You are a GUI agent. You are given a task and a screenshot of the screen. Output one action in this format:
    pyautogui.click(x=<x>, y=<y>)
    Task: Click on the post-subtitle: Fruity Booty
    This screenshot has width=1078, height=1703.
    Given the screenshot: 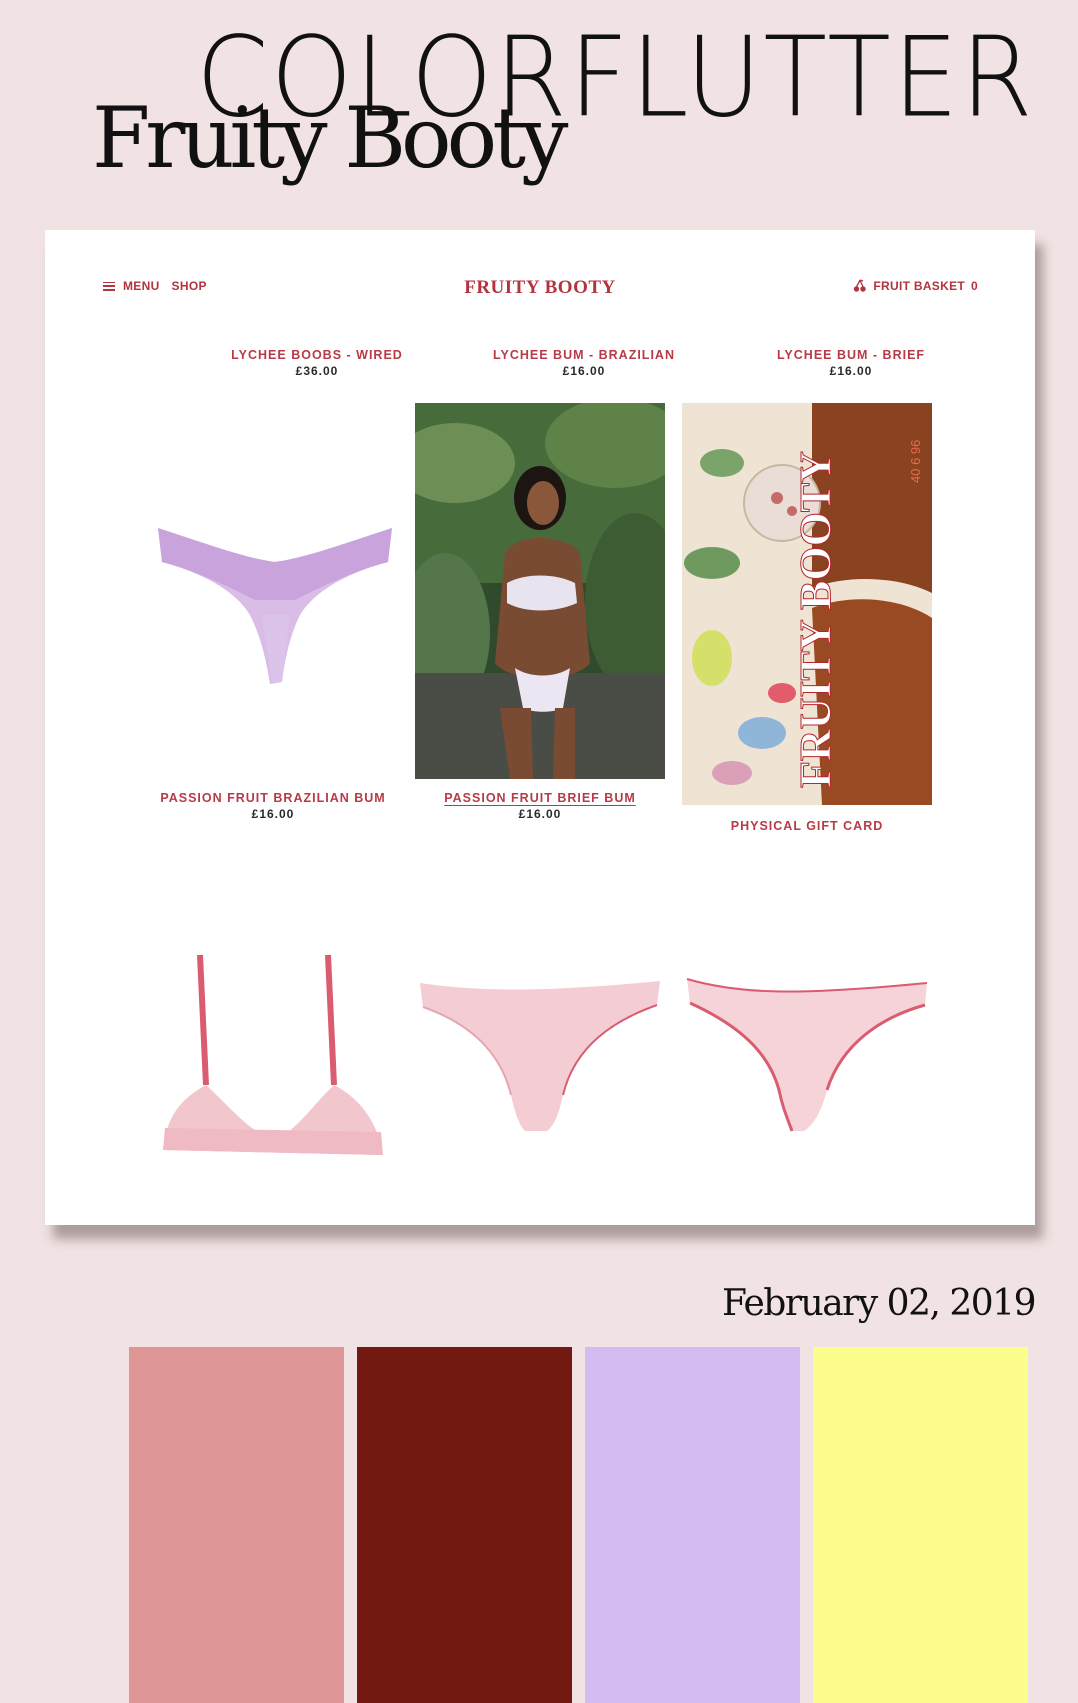 What is the action you would take?
    pyautogui.click(x=330, y=138)
    